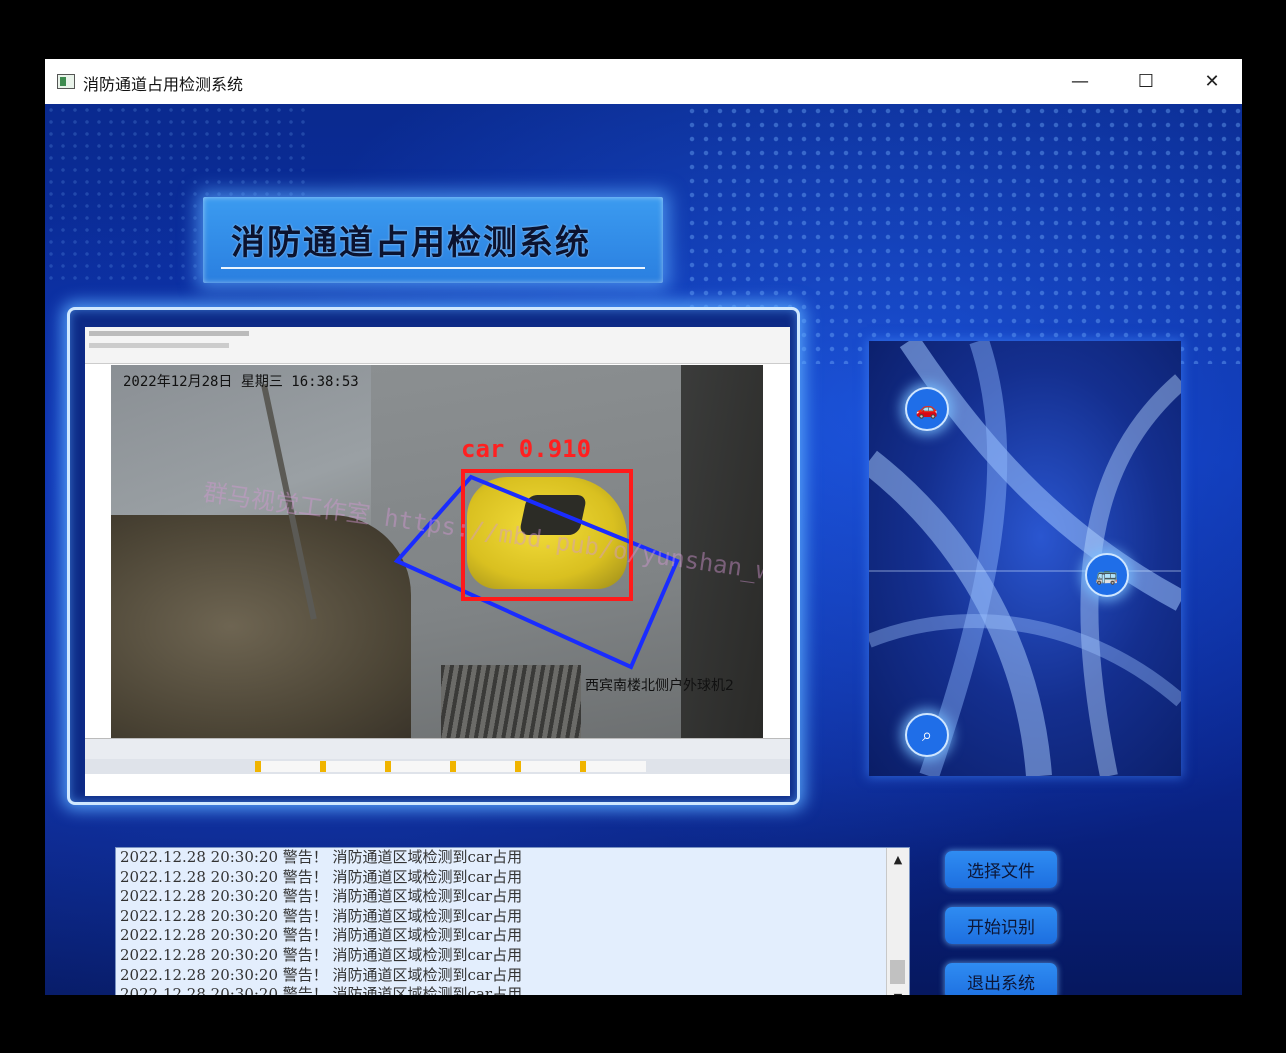 Image resolution: width=1286 pixels, height=1053 pixels. What do you see at coordinates (526, 449) in the screenshot?
I see `detection-label: car 0.910` at bounding box center [526, 449].